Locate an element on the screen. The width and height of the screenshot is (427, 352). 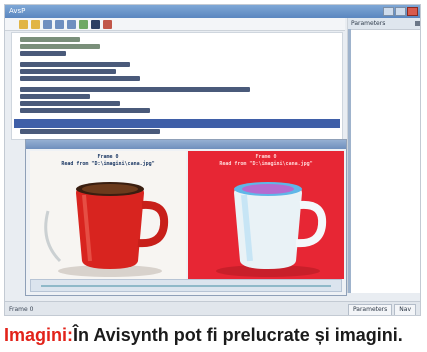
red-mug-image is located at coordinates (106, 229).